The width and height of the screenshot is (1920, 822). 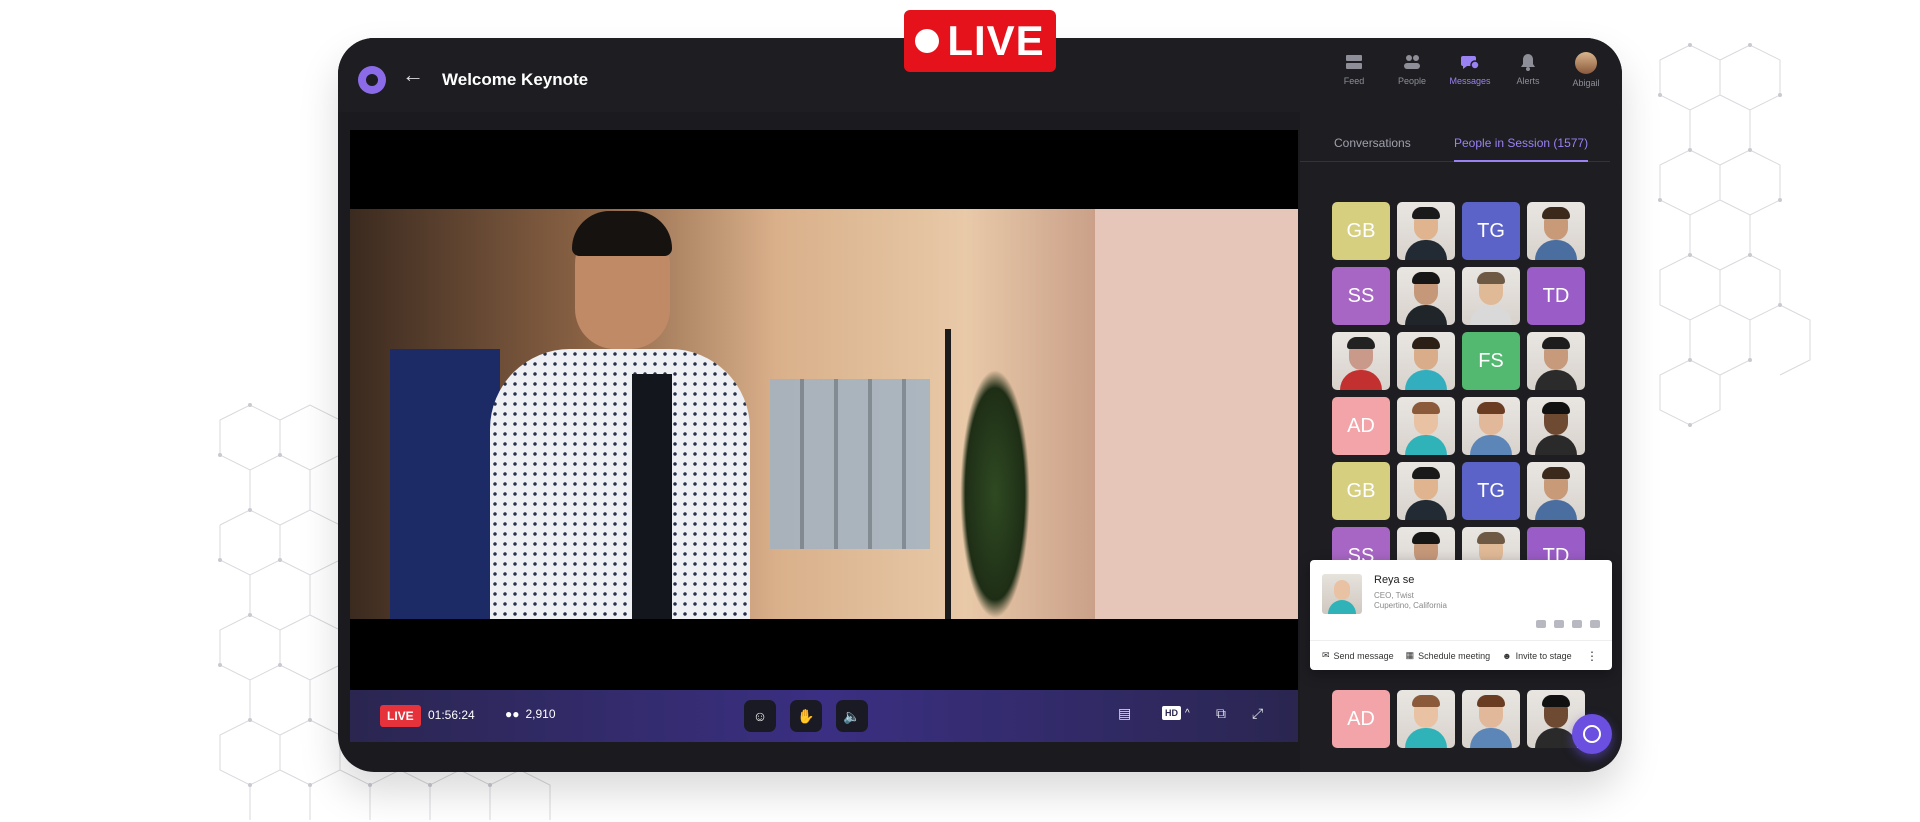 I want to click on schedule-meeting-button: ▦ Schedule meeting, so click(x=1448, y=655).